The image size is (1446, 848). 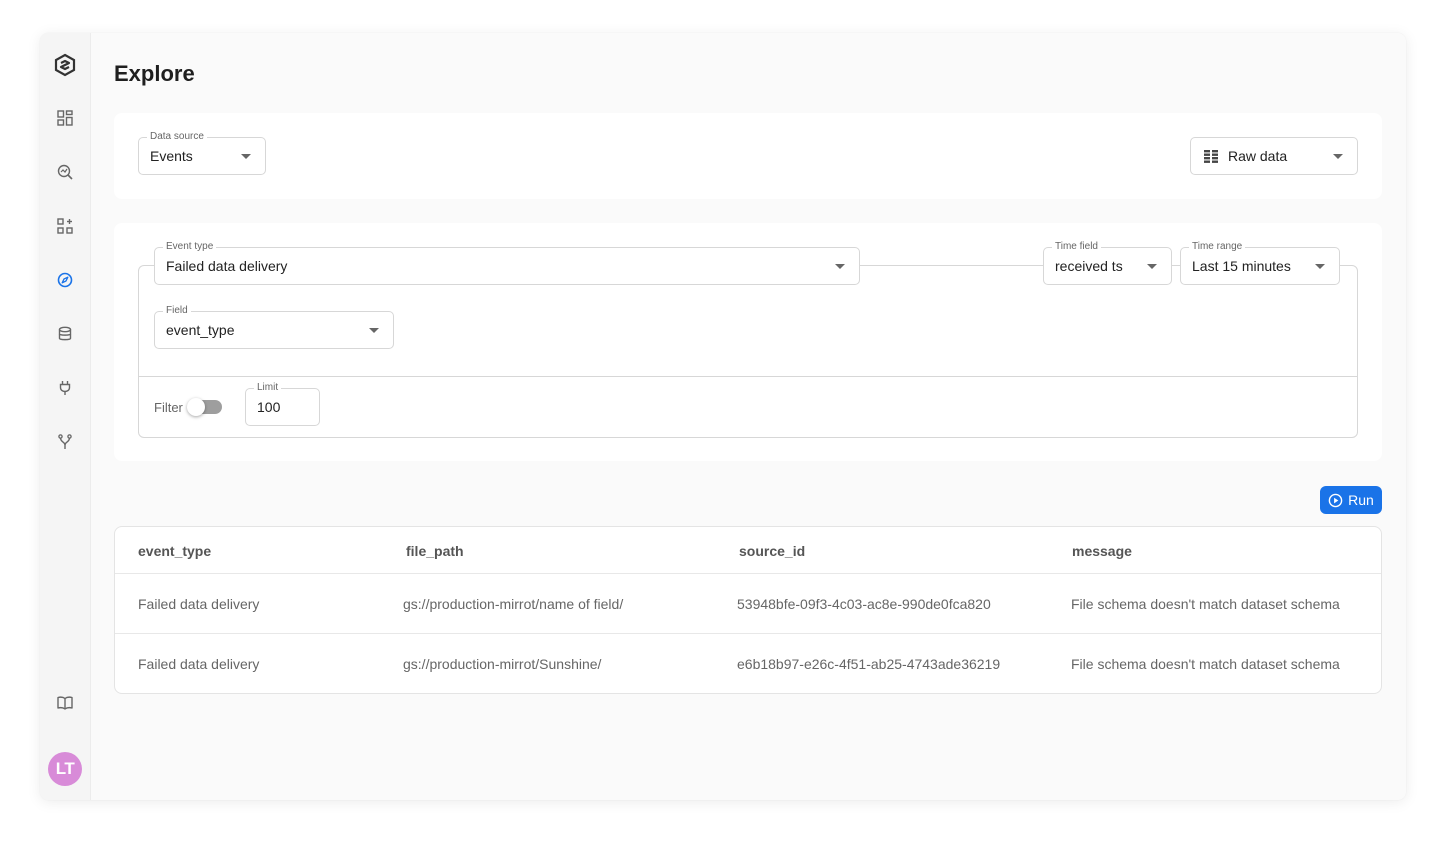 I want to click on filter-toggle, so click(x=204, y=407).